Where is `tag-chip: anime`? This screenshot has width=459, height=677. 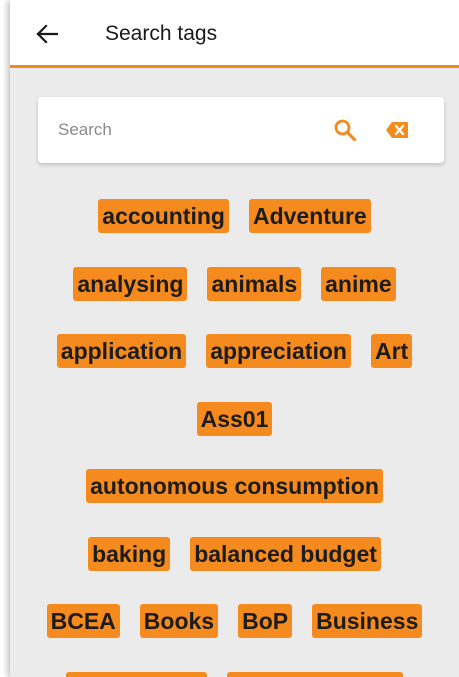 tag-chip: anime is located at coordinates (358, 284).